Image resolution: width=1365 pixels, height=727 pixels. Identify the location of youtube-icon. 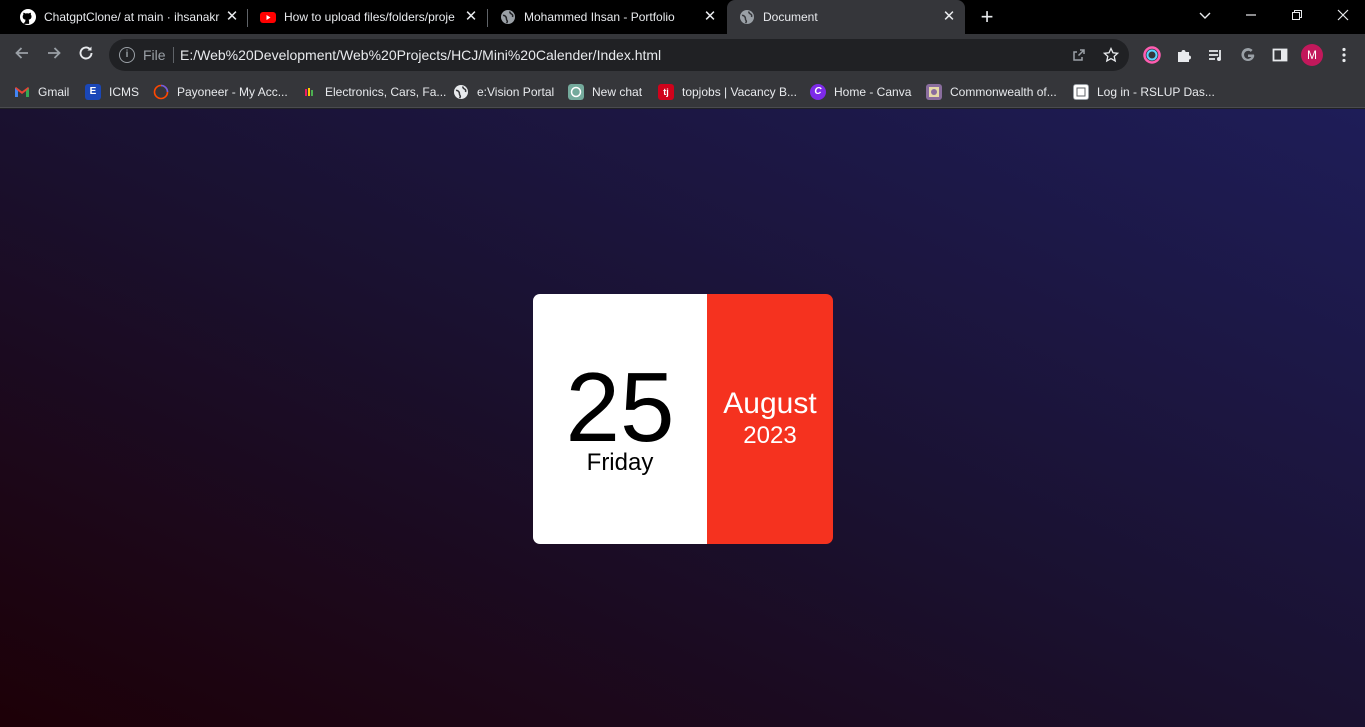
(268, 17).